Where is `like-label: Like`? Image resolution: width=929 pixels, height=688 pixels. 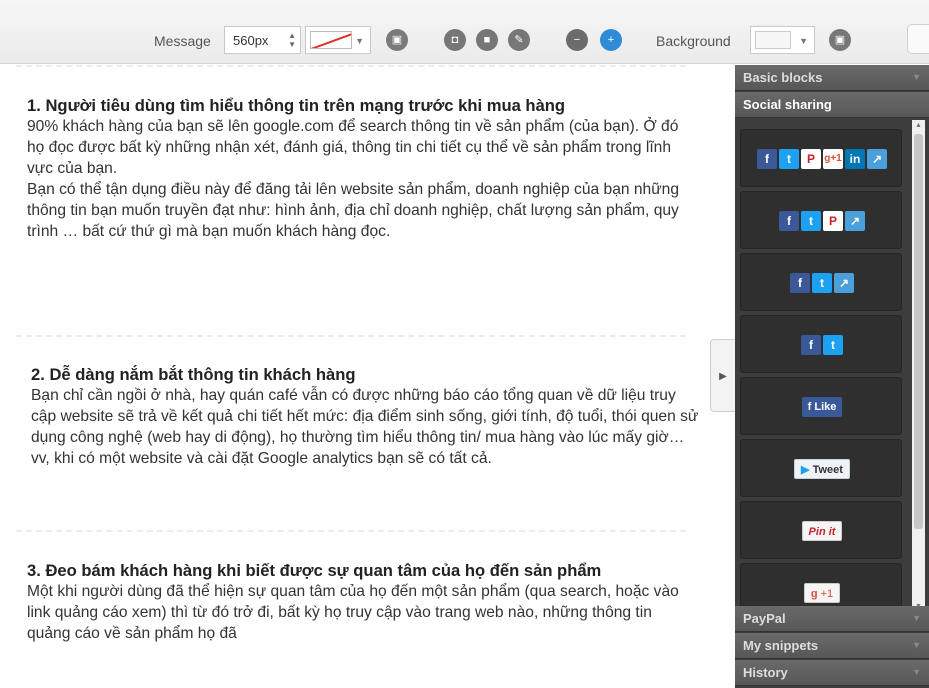 like-label: Like is located at coordinates (825, 407).